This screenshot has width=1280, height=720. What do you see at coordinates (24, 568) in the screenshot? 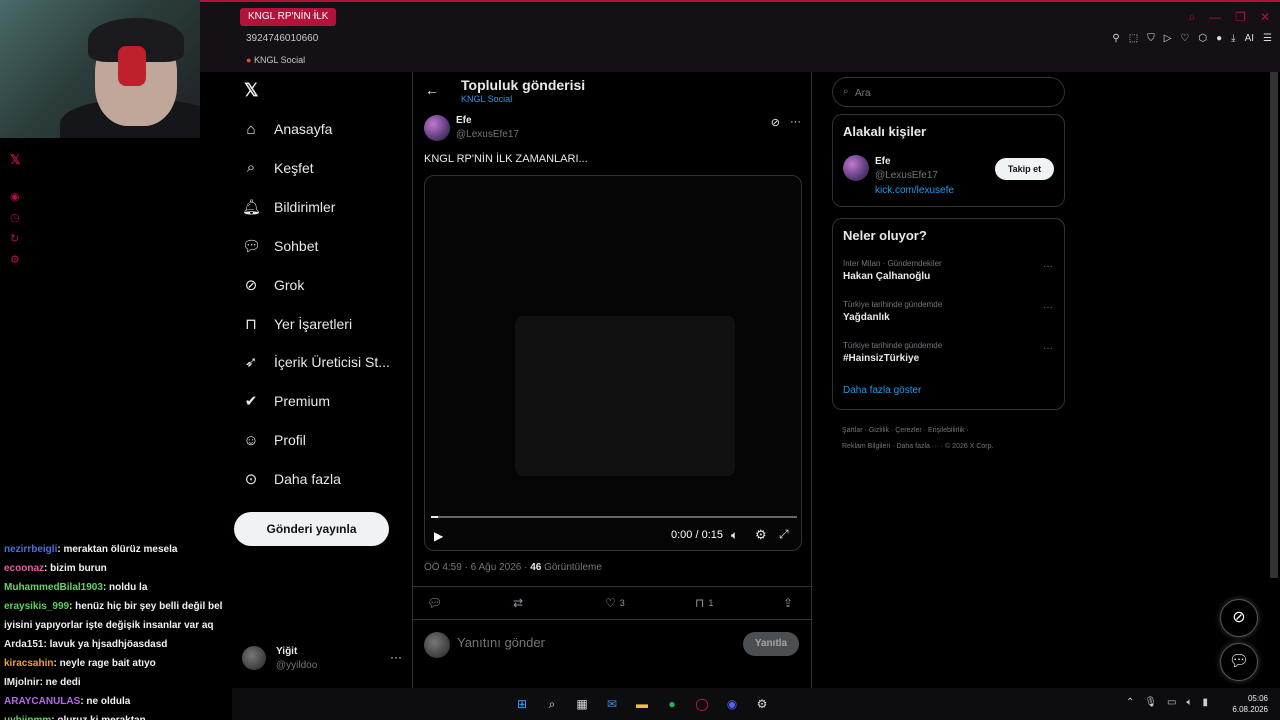
I see `chat-username: ecoonaz` at bounding box center [24, 568].